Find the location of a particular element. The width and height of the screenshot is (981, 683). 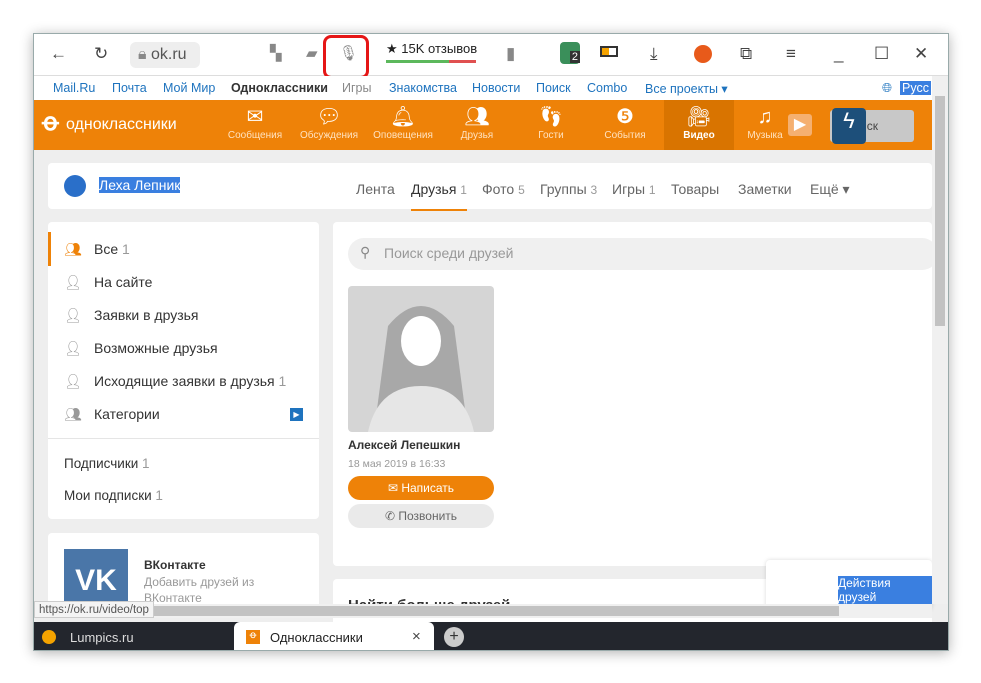

envelope-icon: ✉ is located at coordinates (392, 488).